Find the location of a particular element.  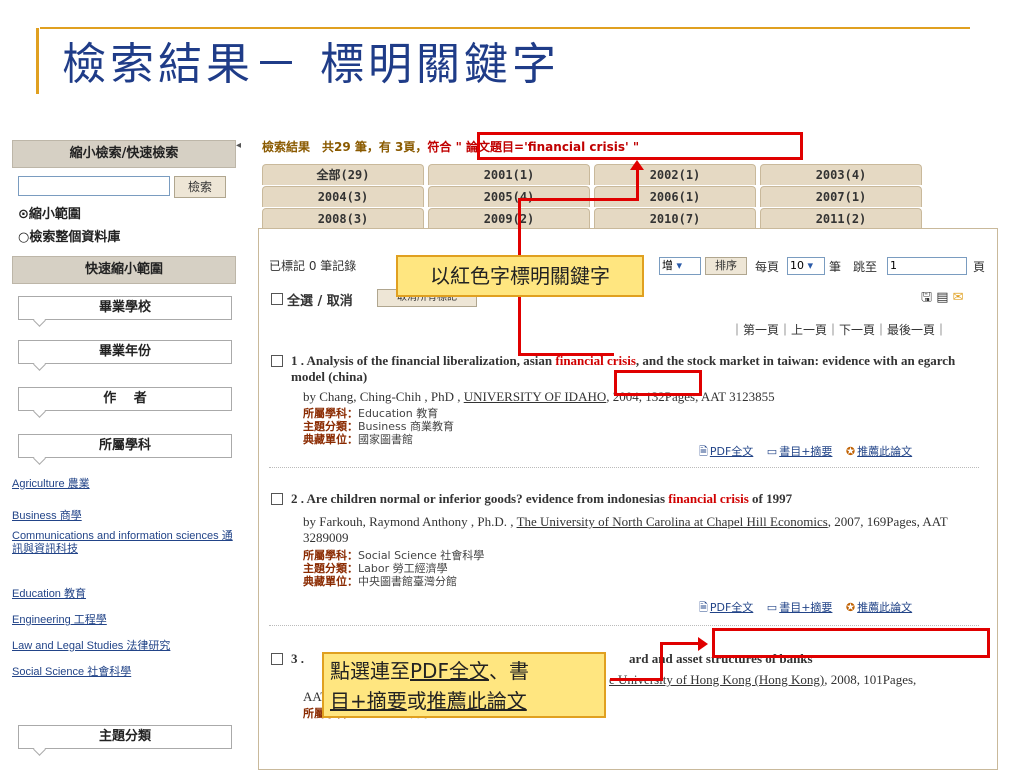

slide-title: 檢索結果－ 標明關鍵字 is located at coordinates (311, 64).